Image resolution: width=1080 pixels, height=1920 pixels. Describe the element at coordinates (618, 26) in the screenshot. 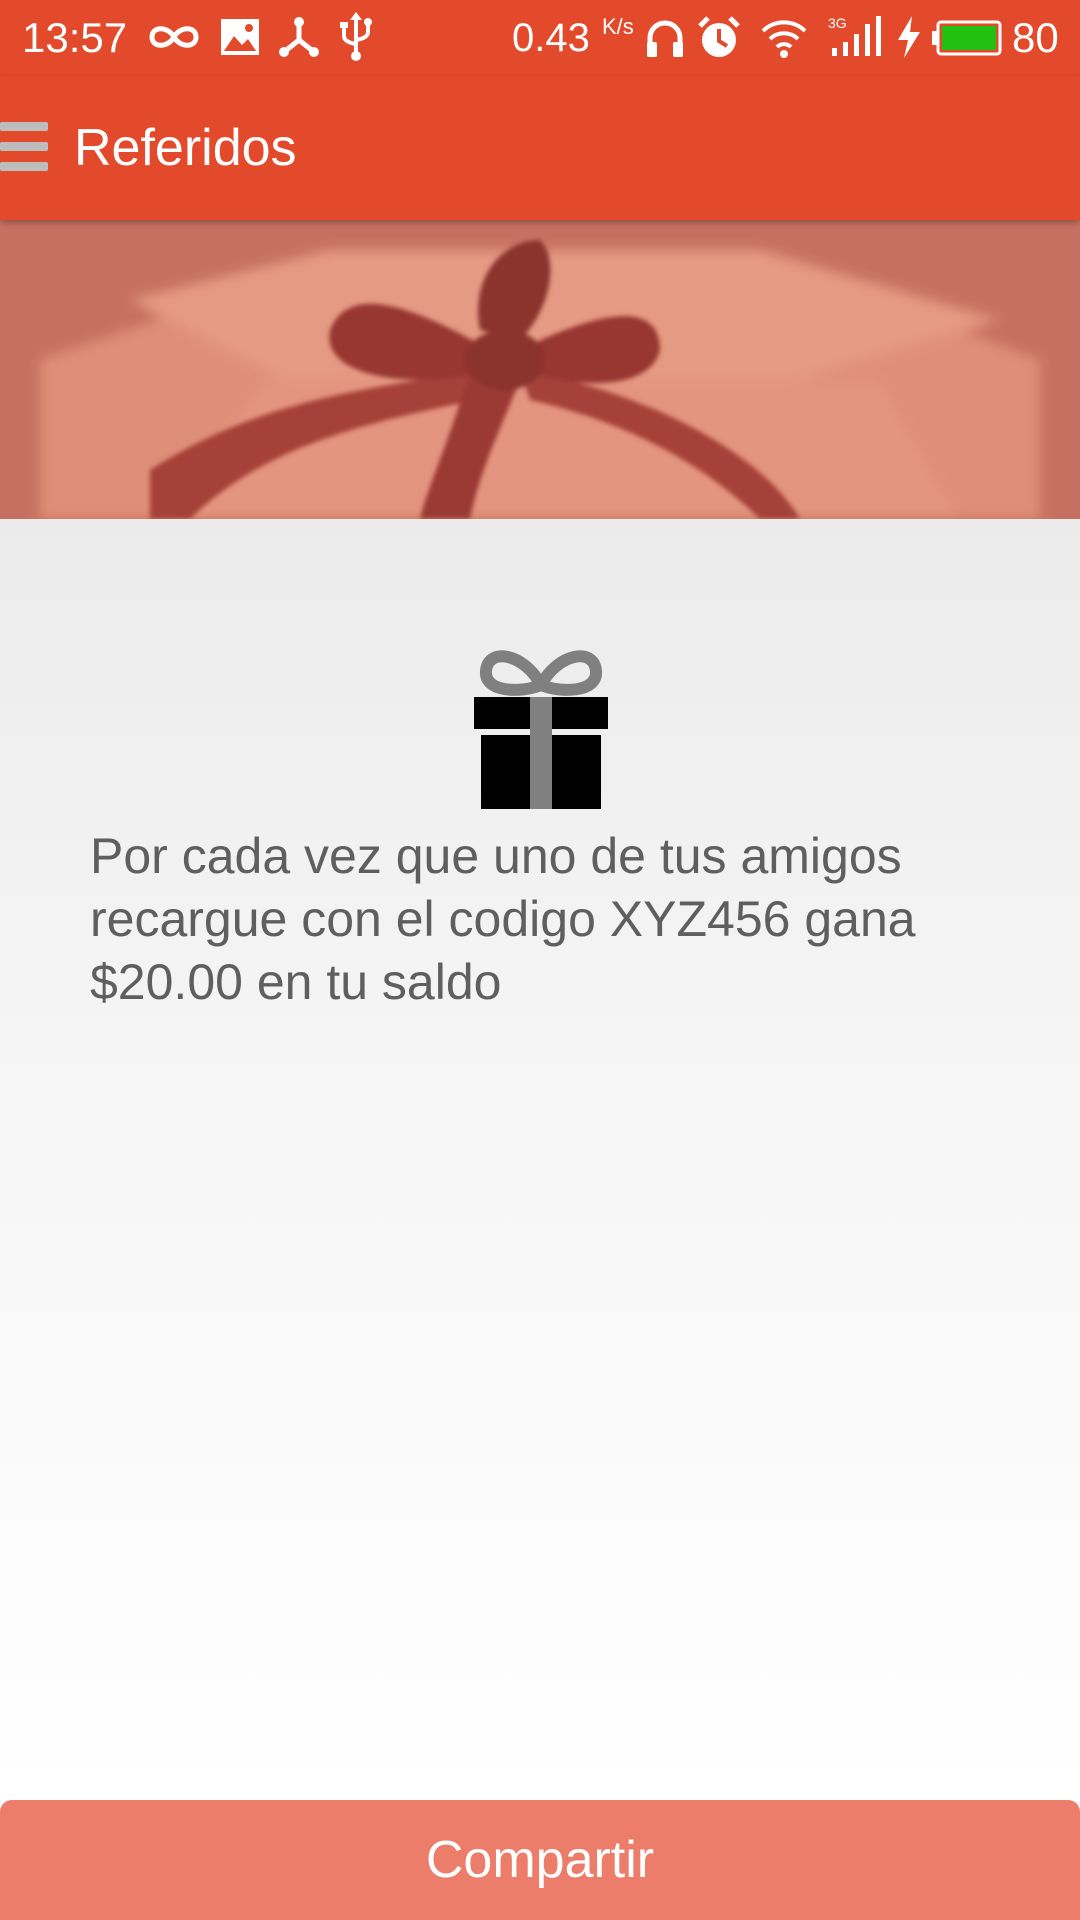

I see `network-speed-unit: K/s` at that location.